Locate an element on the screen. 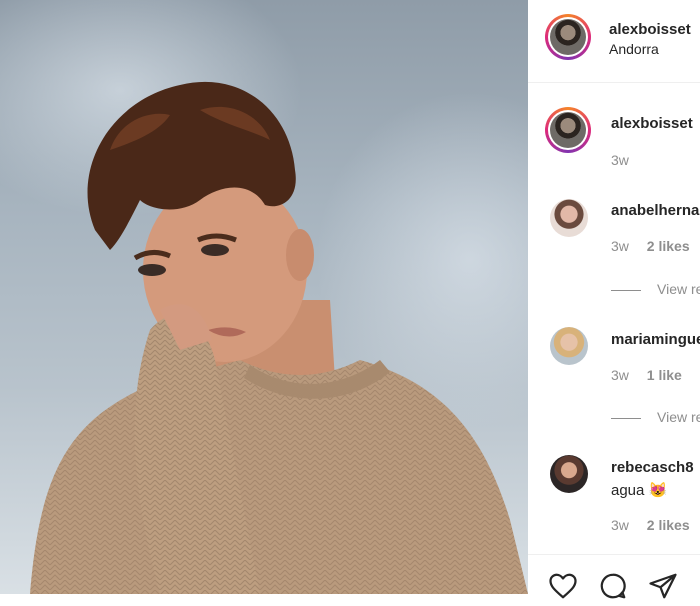 The image size is (700, 606). action-bar is located at coordinates (614, 576).